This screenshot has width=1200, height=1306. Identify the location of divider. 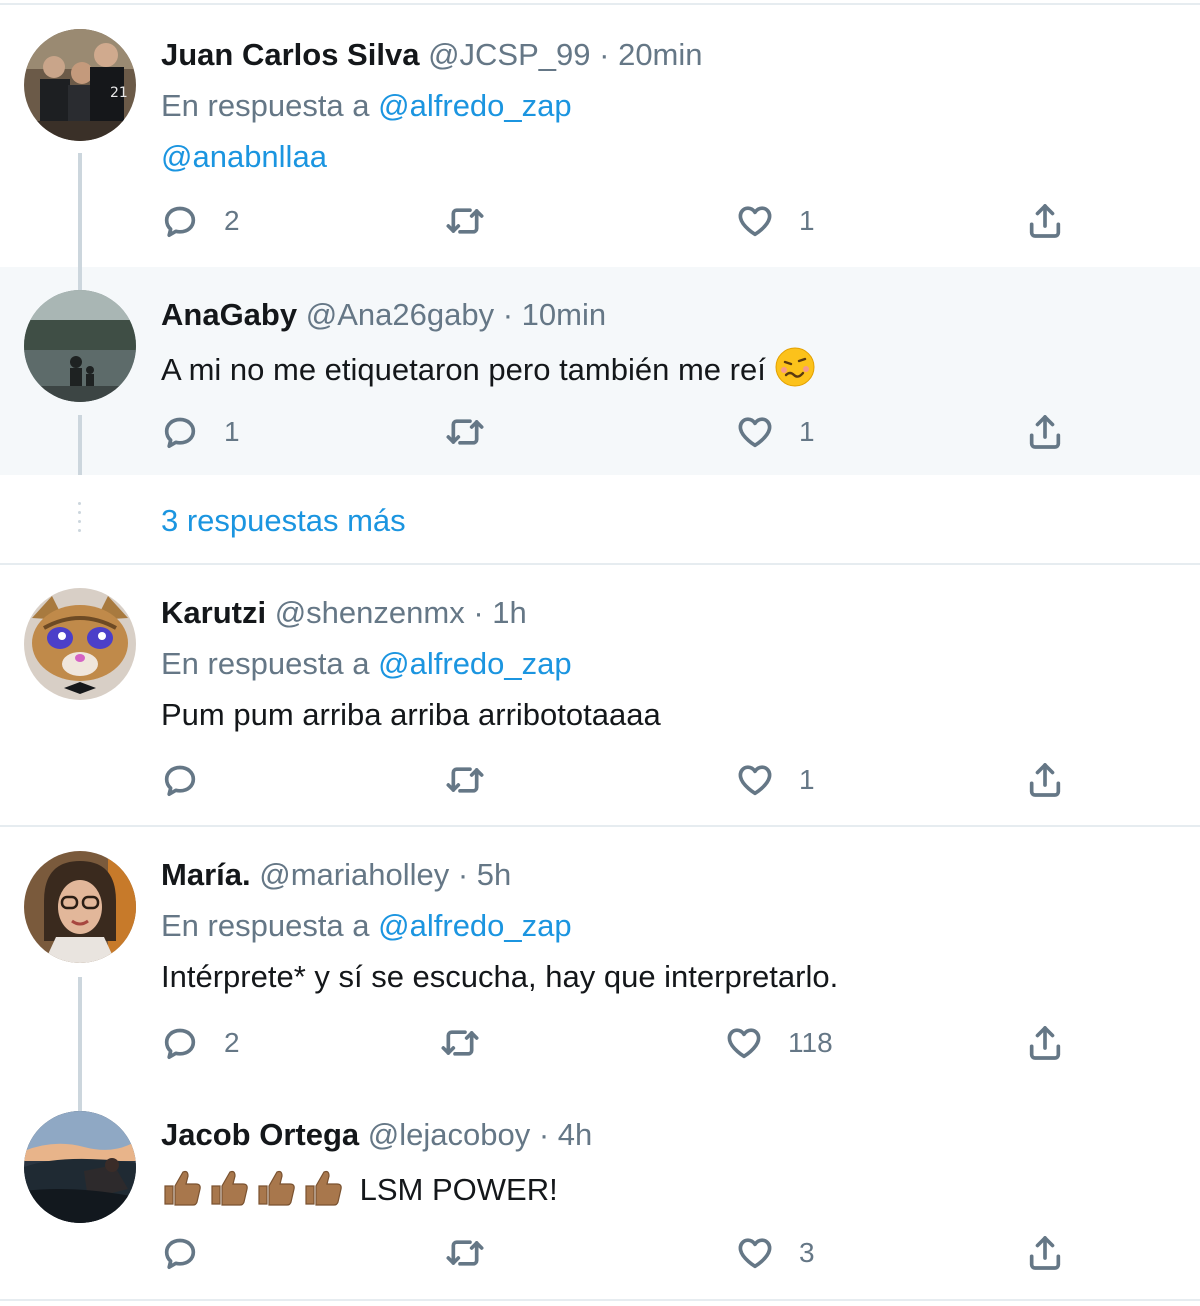
(600, 1300).